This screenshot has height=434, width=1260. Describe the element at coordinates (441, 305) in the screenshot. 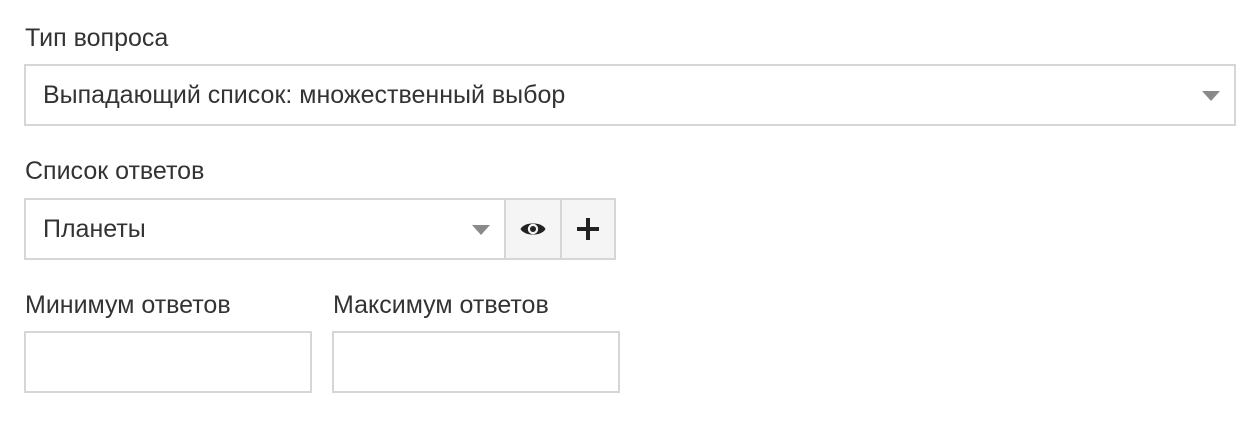

I see `max-answers-label: Максимум ответов` at that location.